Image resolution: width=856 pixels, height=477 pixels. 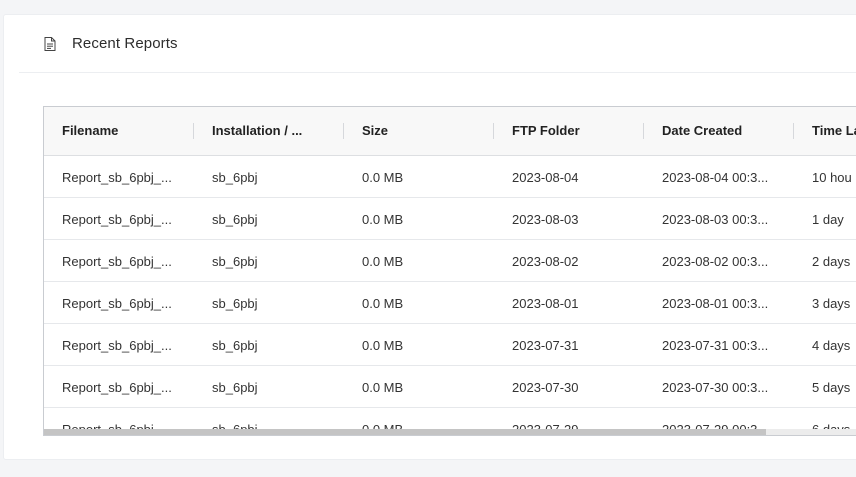 I want to click on column-header-label: Time La, so click(x=834, y=130).